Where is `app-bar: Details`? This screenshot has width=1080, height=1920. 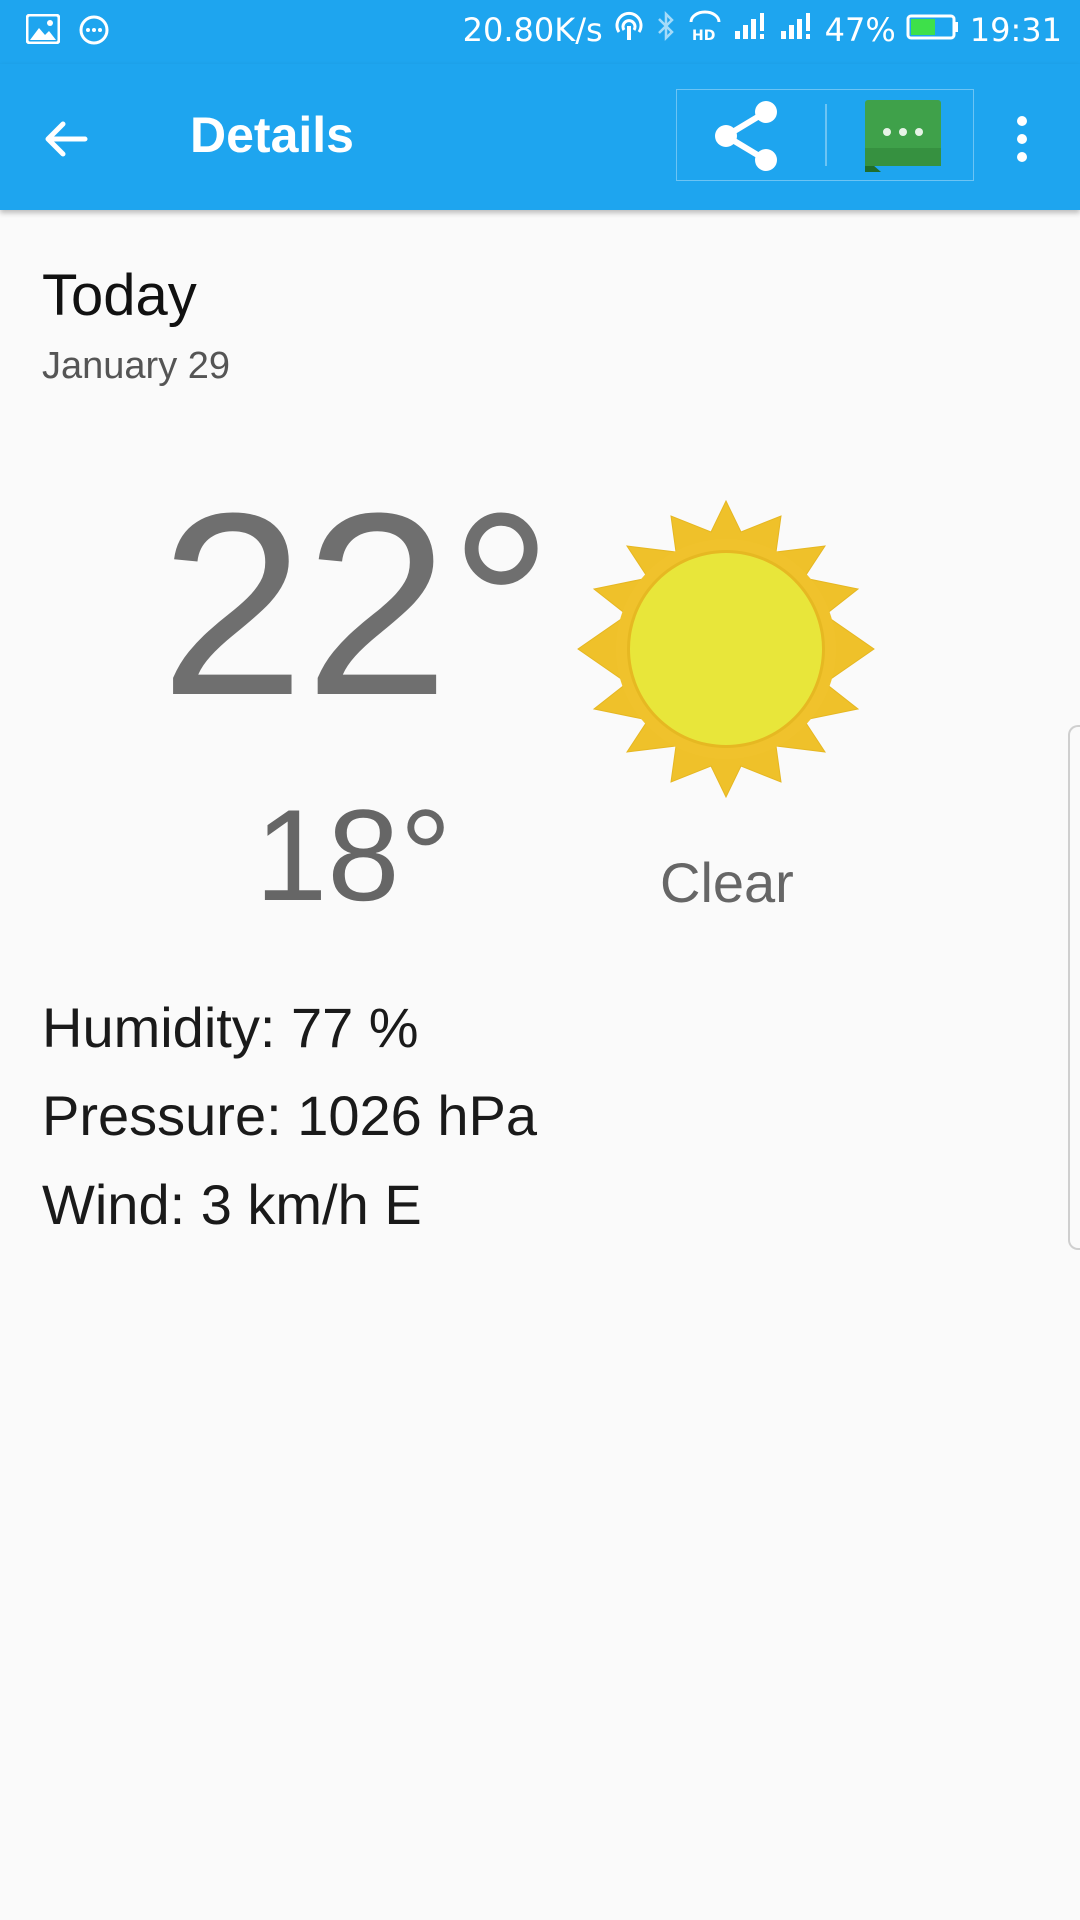 app-bar: Details is located at coordinates (540, 137).